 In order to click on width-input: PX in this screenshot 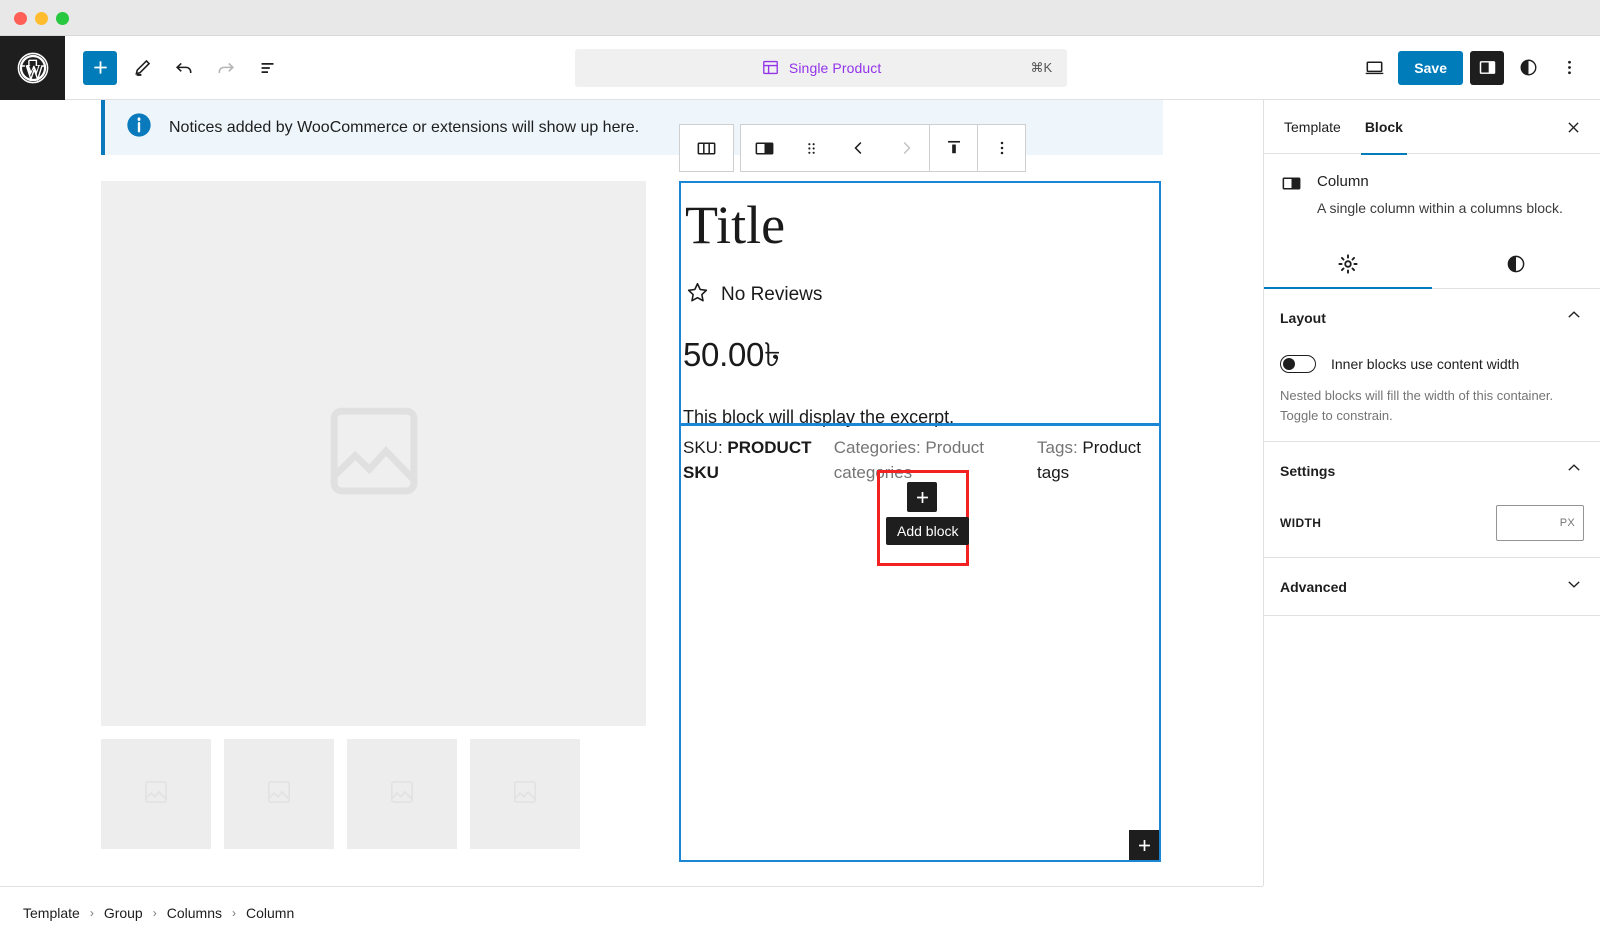, I will do `click(1540, 523)`.